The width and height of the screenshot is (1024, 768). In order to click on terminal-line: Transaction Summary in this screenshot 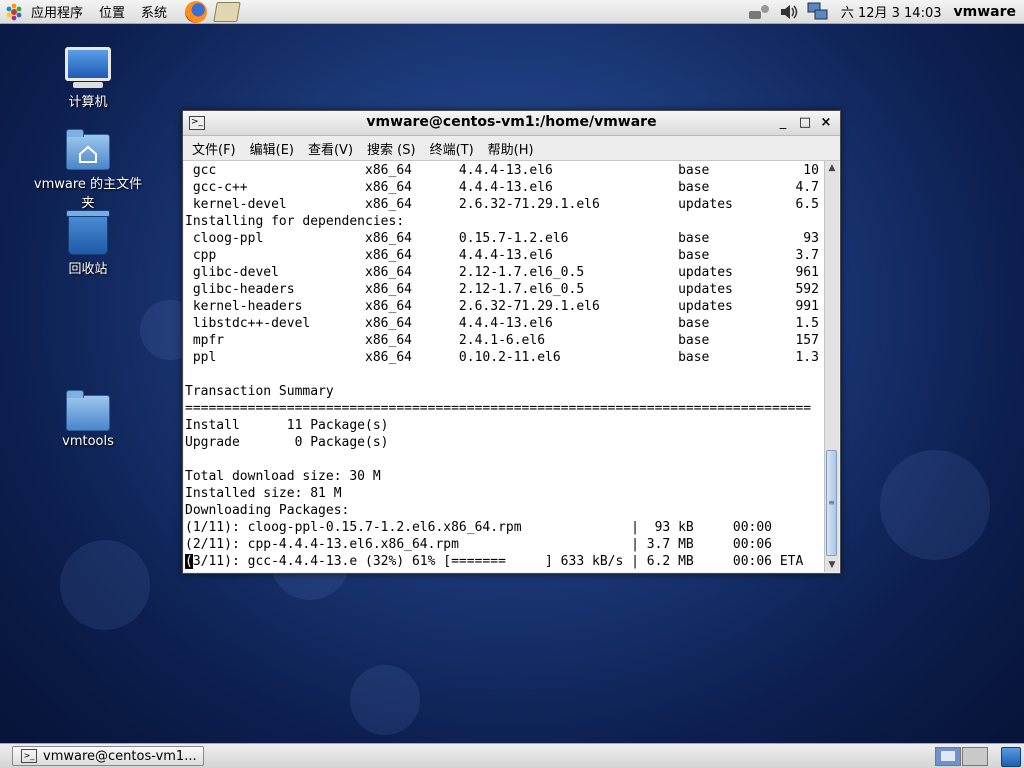, I will do `click(259, 391)`.